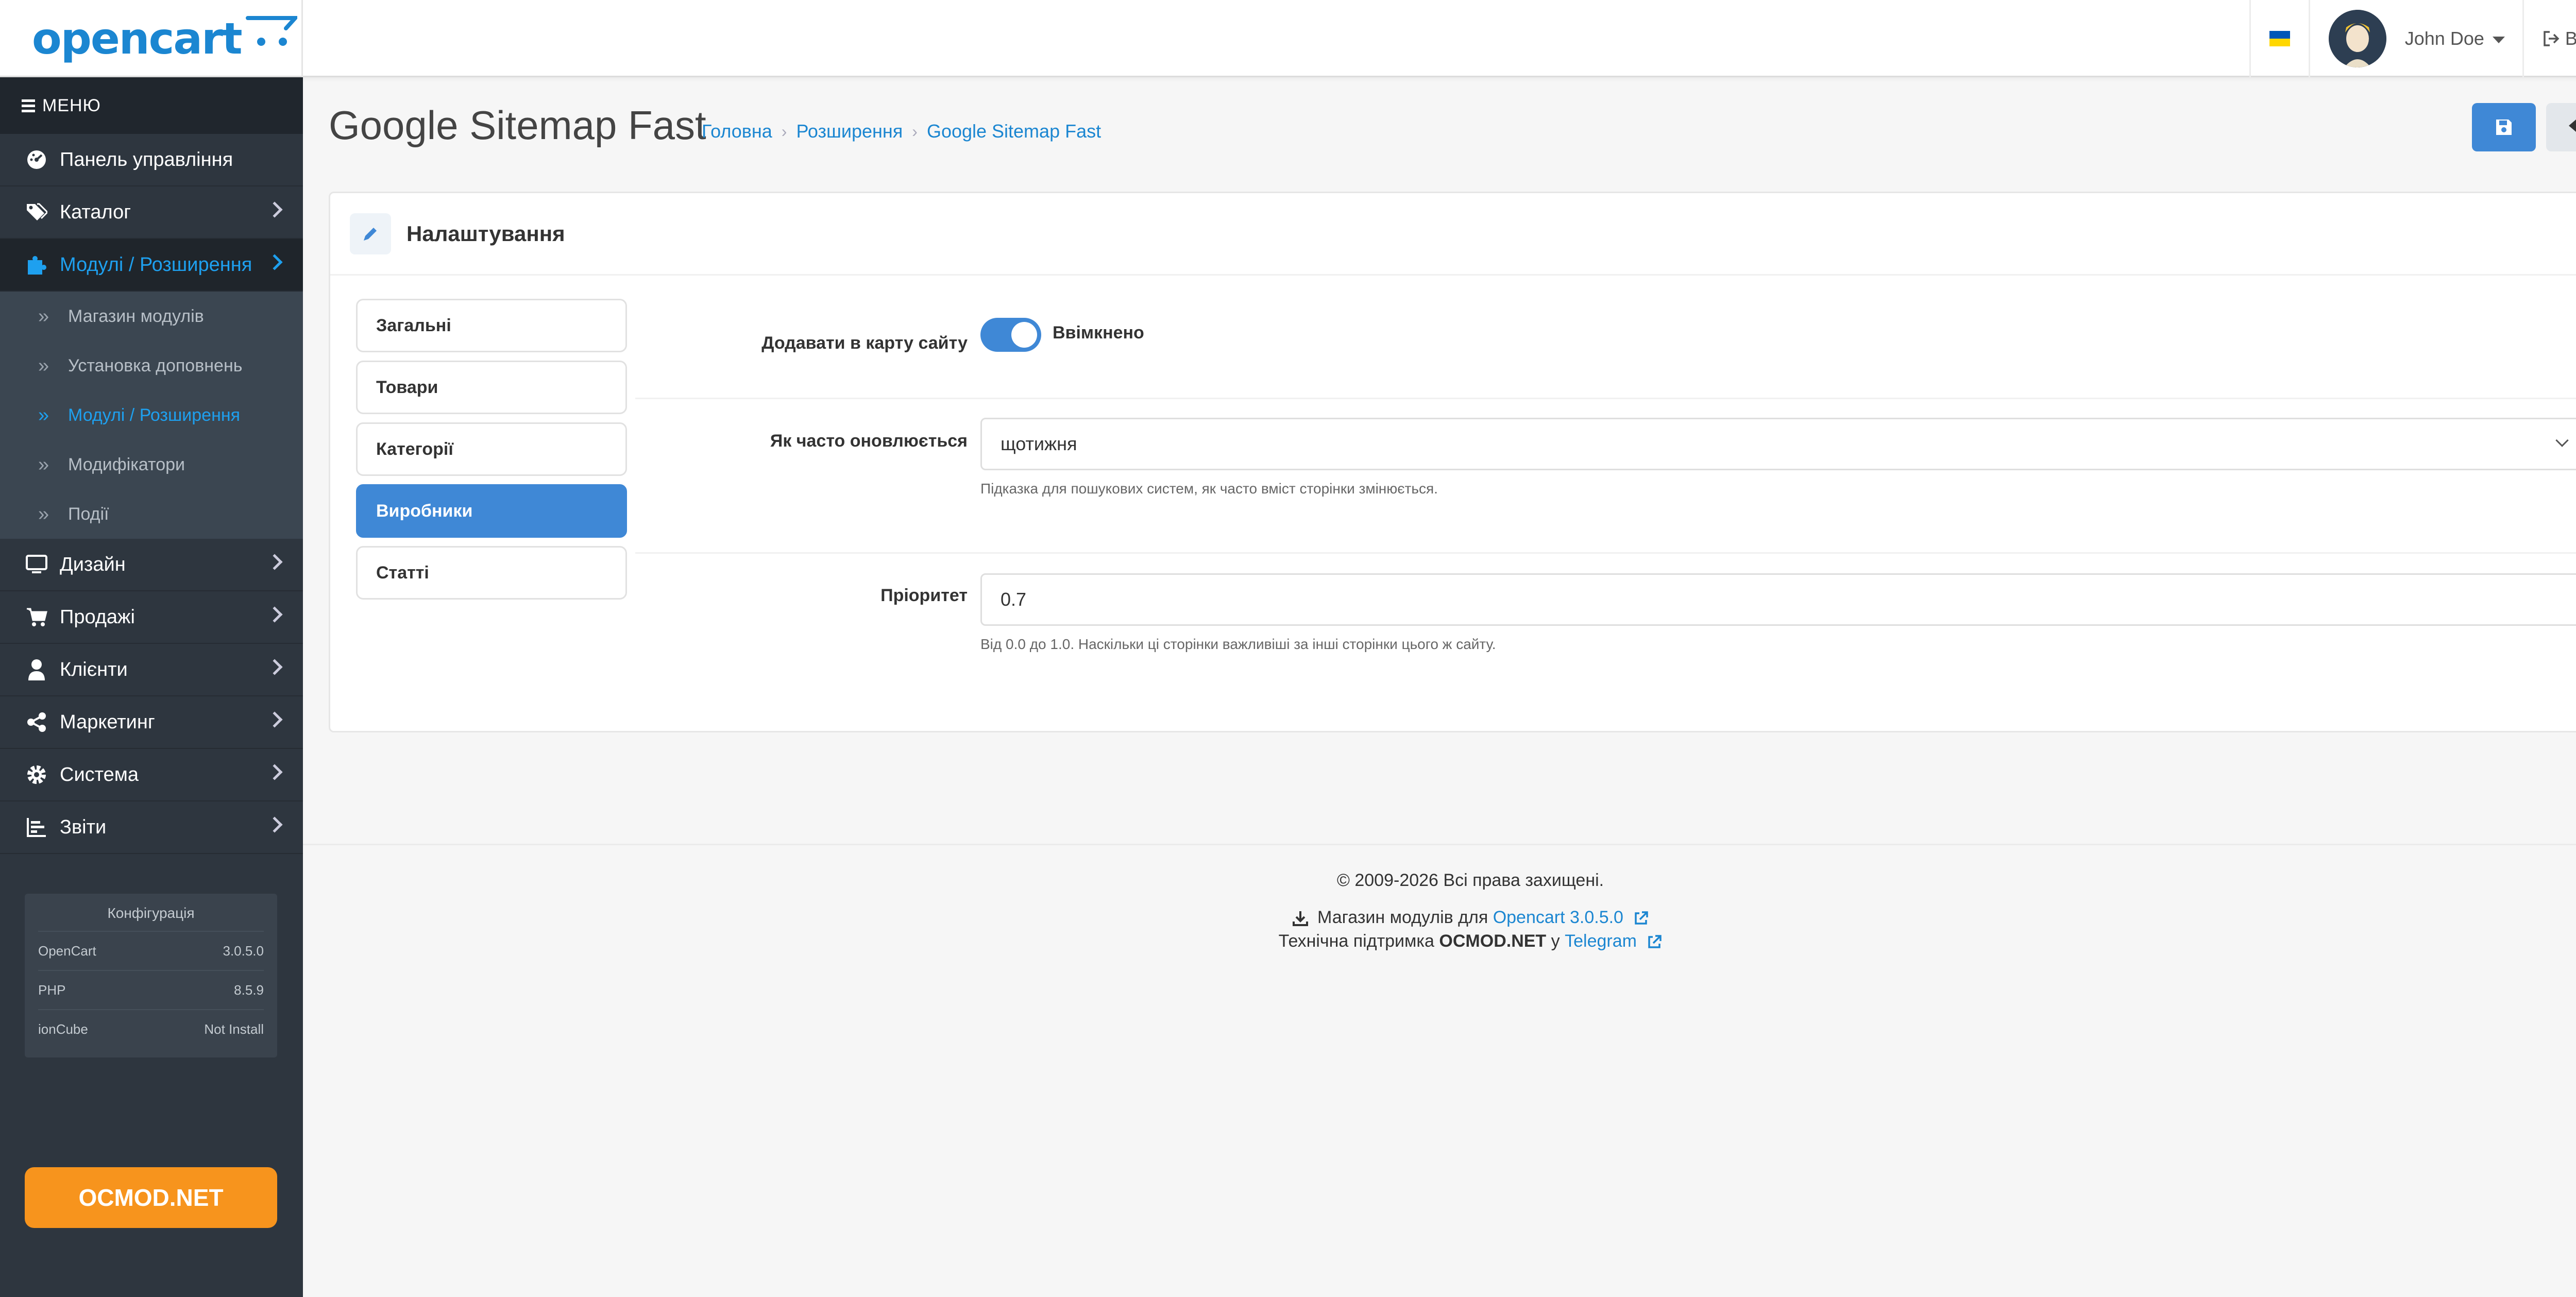 Image resolution: width=2576 pixels, height=1297 pixels. What do you see at coordinates (71, 105) in the screenshot?
I see `menu-label: МЕНЮ` at bounding box center [71, 105].